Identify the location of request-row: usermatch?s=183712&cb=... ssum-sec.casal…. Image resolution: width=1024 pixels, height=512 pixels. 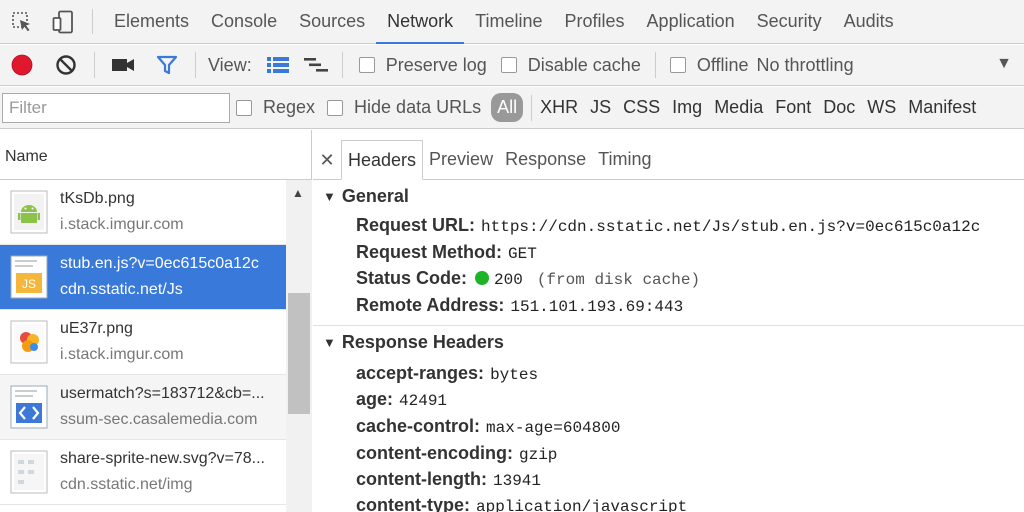
(143, 407).